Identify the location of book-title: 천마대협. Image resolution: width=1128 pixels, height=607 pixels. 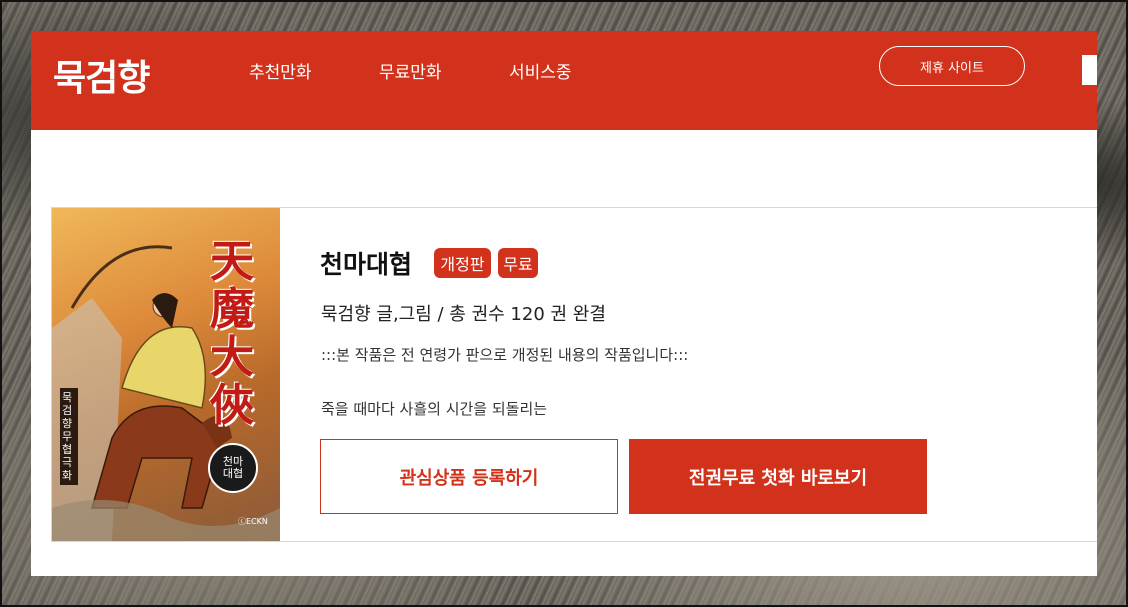
(366, 264).